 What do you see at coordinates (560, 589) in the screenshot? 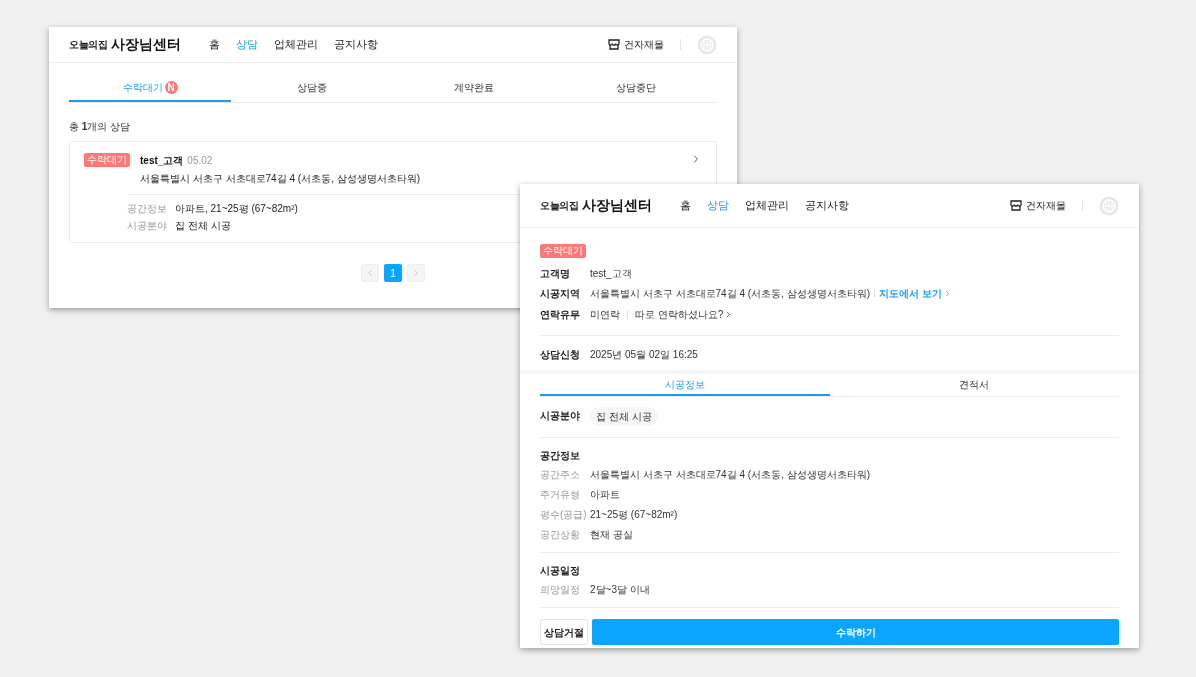
I see `field-label: 희망일정` at bounding box center [560, 589].